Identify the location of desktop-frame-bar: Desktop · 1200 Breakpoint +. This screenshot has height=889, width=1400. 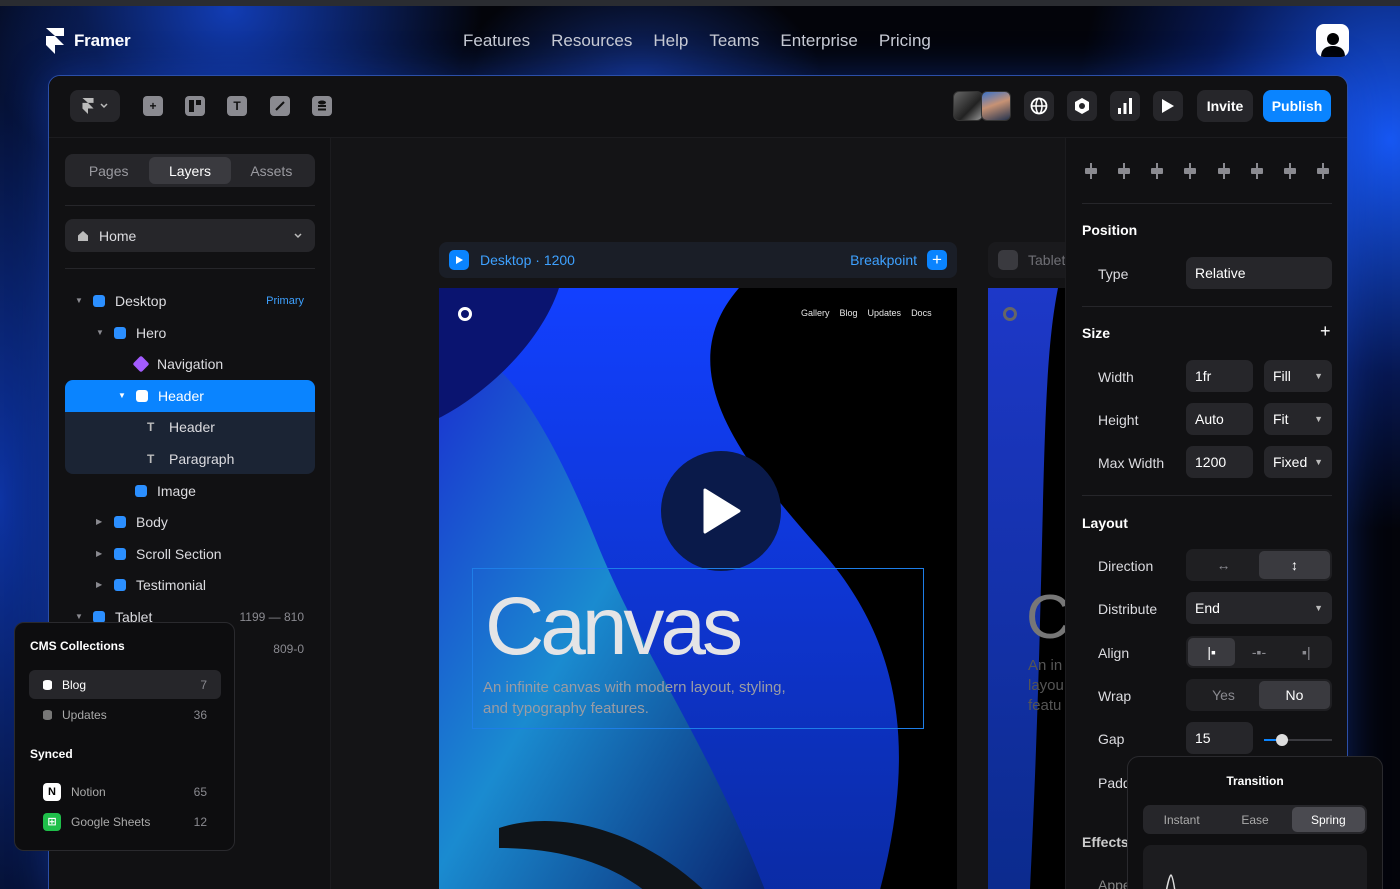
(698, 260).